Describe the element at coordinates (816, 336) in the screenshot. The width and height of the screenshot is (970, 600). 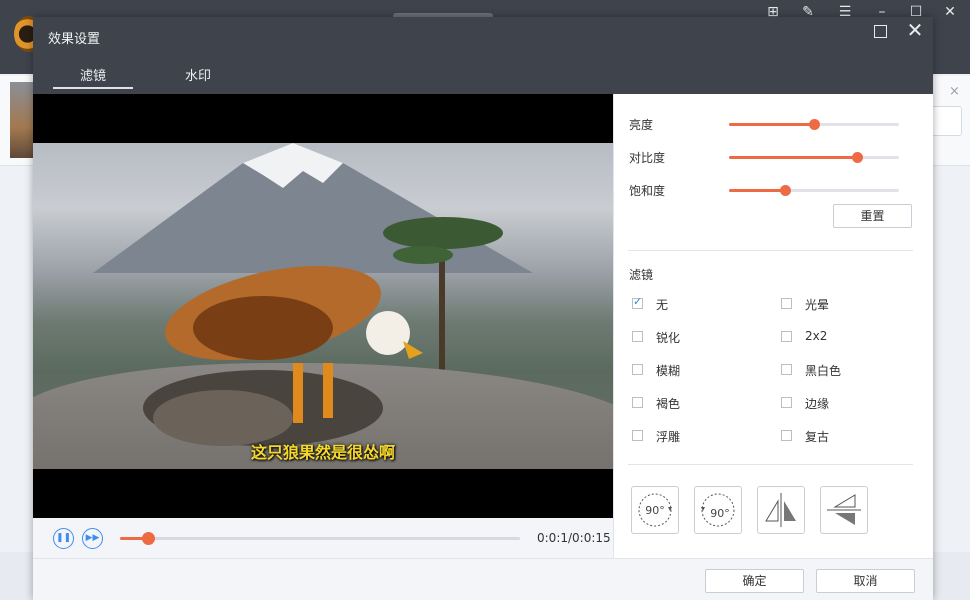
I see `filter-label: 2x2` at that location.